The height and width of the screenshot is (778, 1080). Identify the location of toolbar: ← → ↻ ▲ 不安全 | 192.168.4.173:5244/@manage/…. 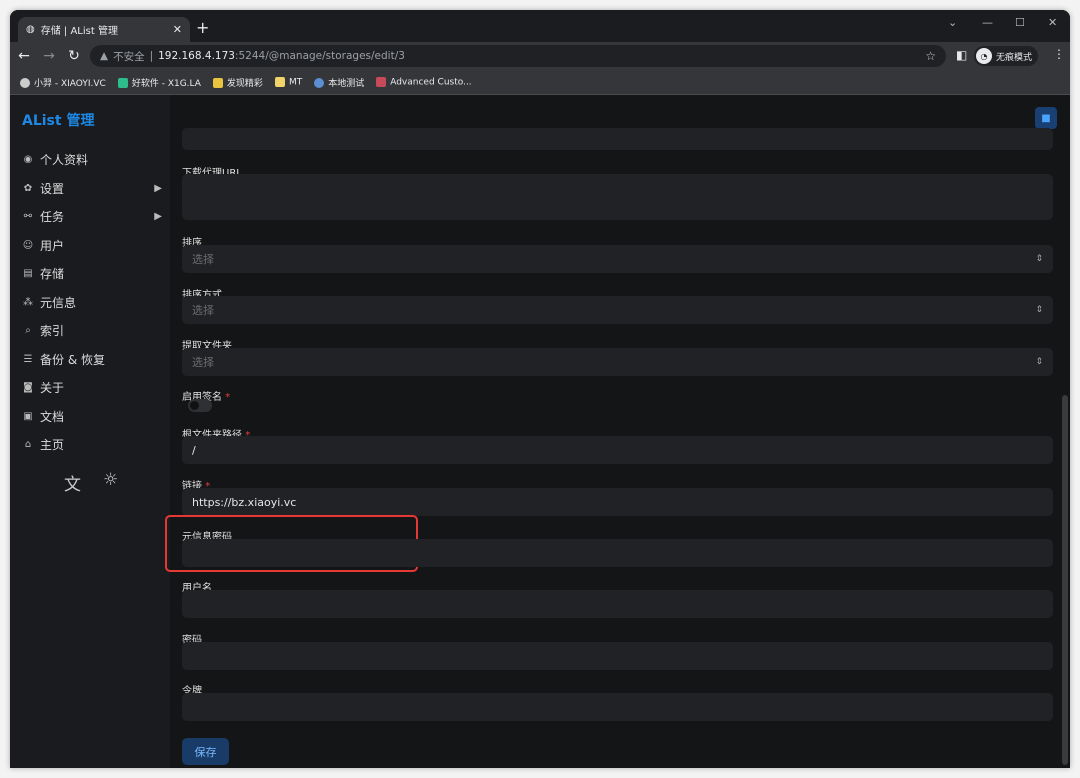
(540, 56).